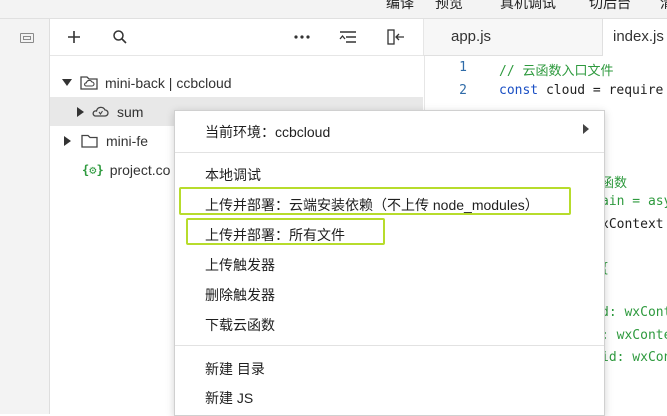 This screenshot has width=667, height=416. Describe the element at coordinates (233, 175) in the screenshot. I see `menu-item-local-debug: 本地调试` at that location.